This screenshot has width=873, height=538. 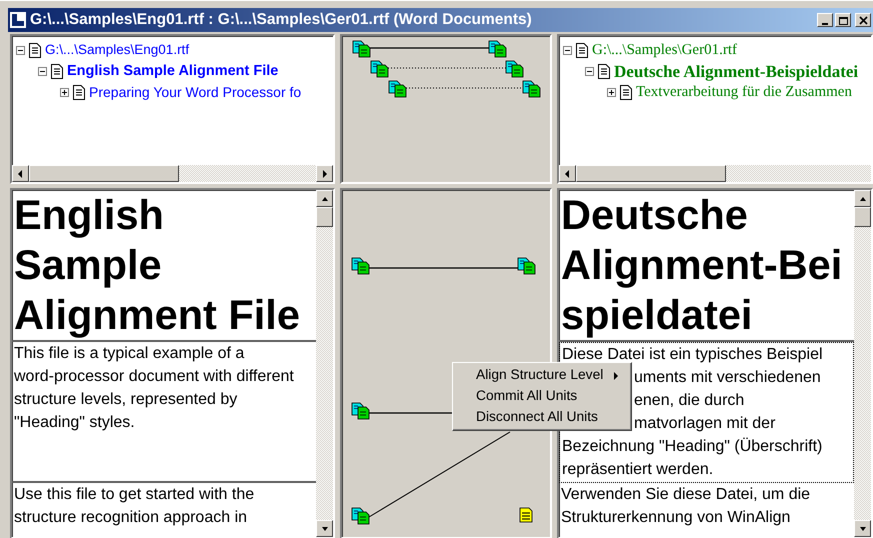 I want to click on submenu-arrow-icon, so click(x=616, y=376).